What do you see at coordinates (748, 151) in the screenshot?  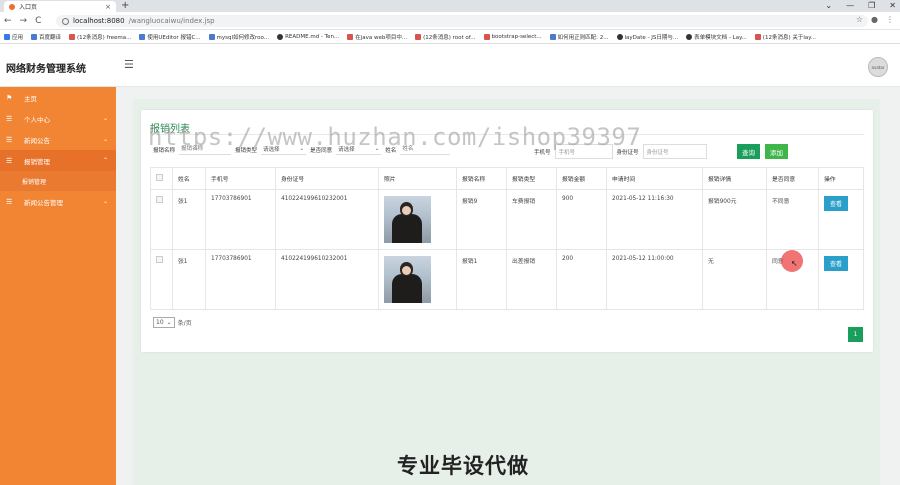 I see `search-button: 查询` at bounding box center [748, 151].